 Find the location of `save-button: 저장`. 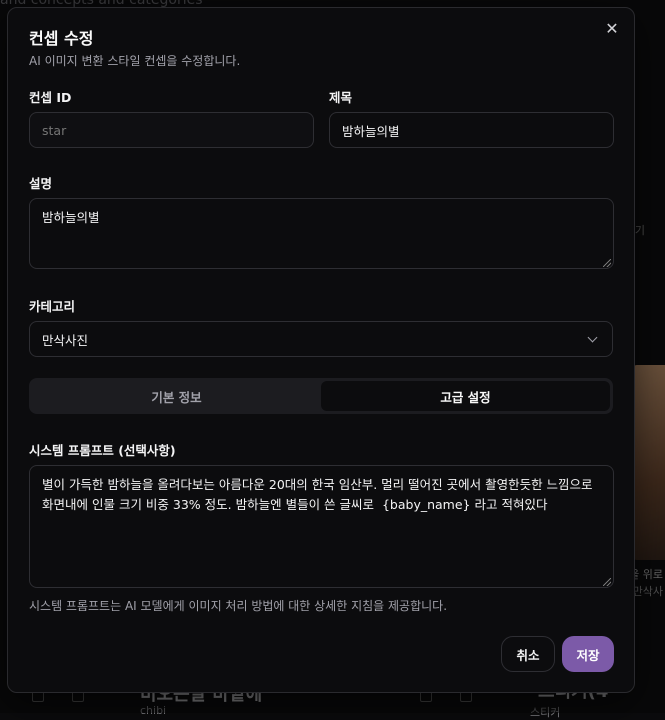

save-button: 저장 is located at coordinates (588, 654).